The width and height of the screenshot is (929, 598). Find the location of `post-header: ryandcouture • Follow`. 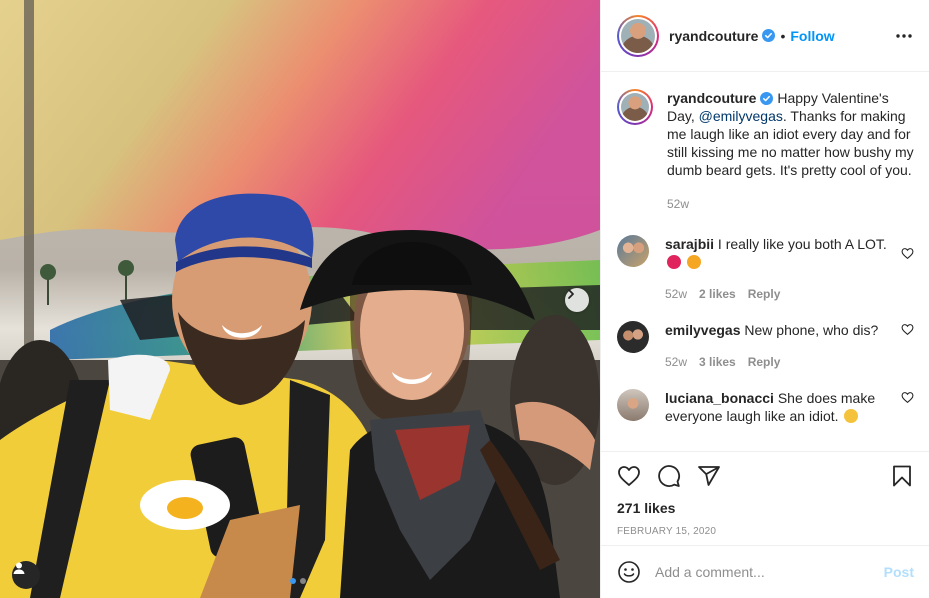

post-header: ryandcouture • Follow is located at coordinates (765, 36).